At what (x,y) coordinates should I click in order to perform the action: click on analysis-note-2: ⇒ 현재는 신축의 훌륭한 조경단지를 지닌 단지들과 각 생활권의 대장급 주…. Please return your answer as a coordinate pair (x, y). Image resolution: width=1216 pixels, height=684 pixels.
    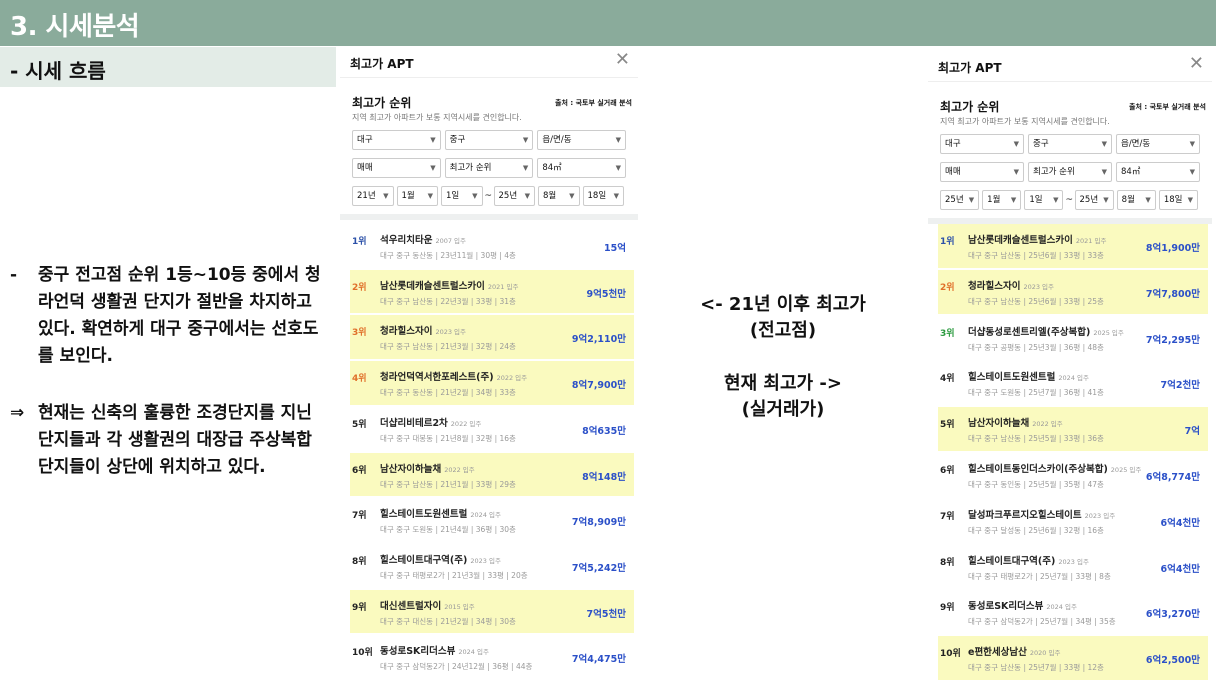
    Looking at the image, I should click on (170, 440).